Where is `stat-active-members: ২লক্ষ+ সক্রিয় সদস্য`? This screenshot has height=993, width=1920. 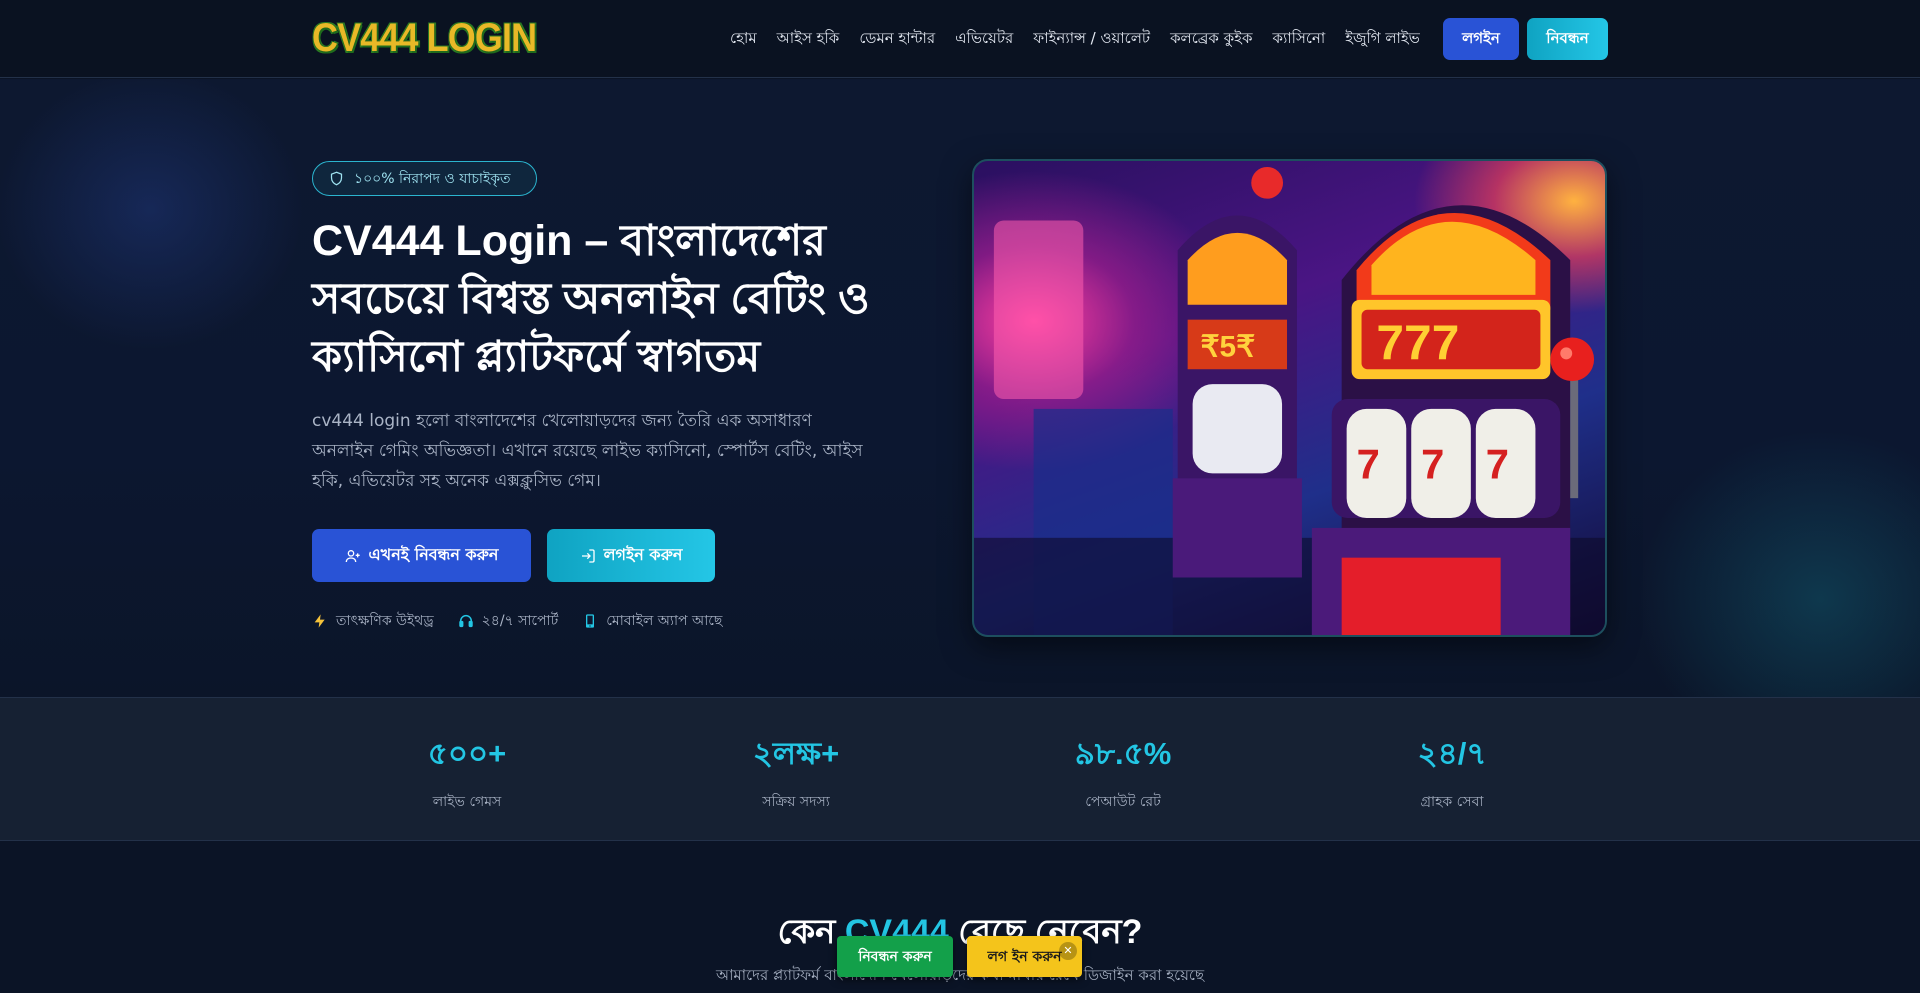 stat-active-members: ২লক্ষ+ সক্রিয় সদস্য is located at coordinates (796, 774).